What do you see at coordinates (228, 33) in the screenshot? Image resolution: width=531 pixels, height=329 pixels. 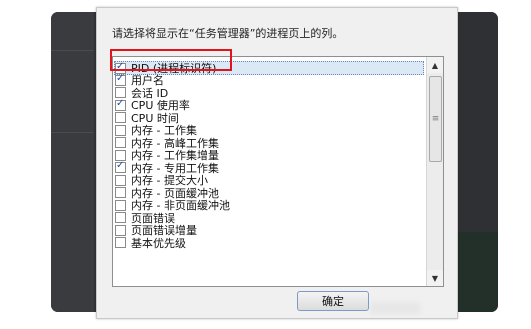 I see `dialog-description: 请选择将显示在“任务管理器”的进程页上的列。` at bounding box center [228, 33].